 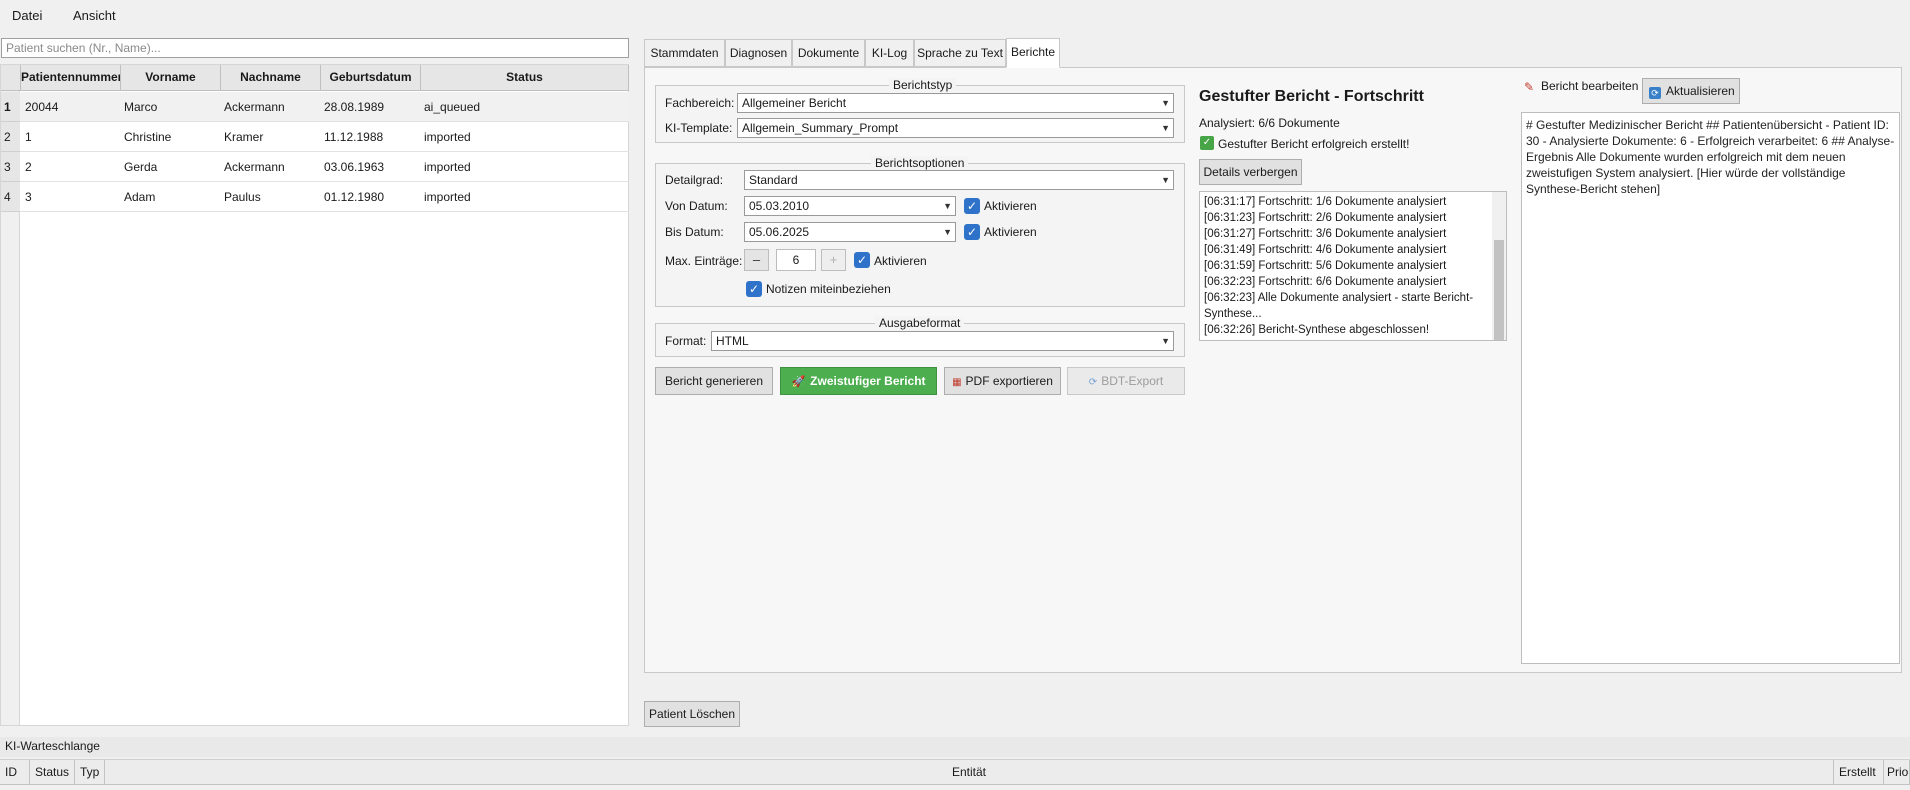 What do you see at coordinates (833, 260) in the screenshot?
I see `max-eintraege-increment: +` at bounding box center [833, 260].